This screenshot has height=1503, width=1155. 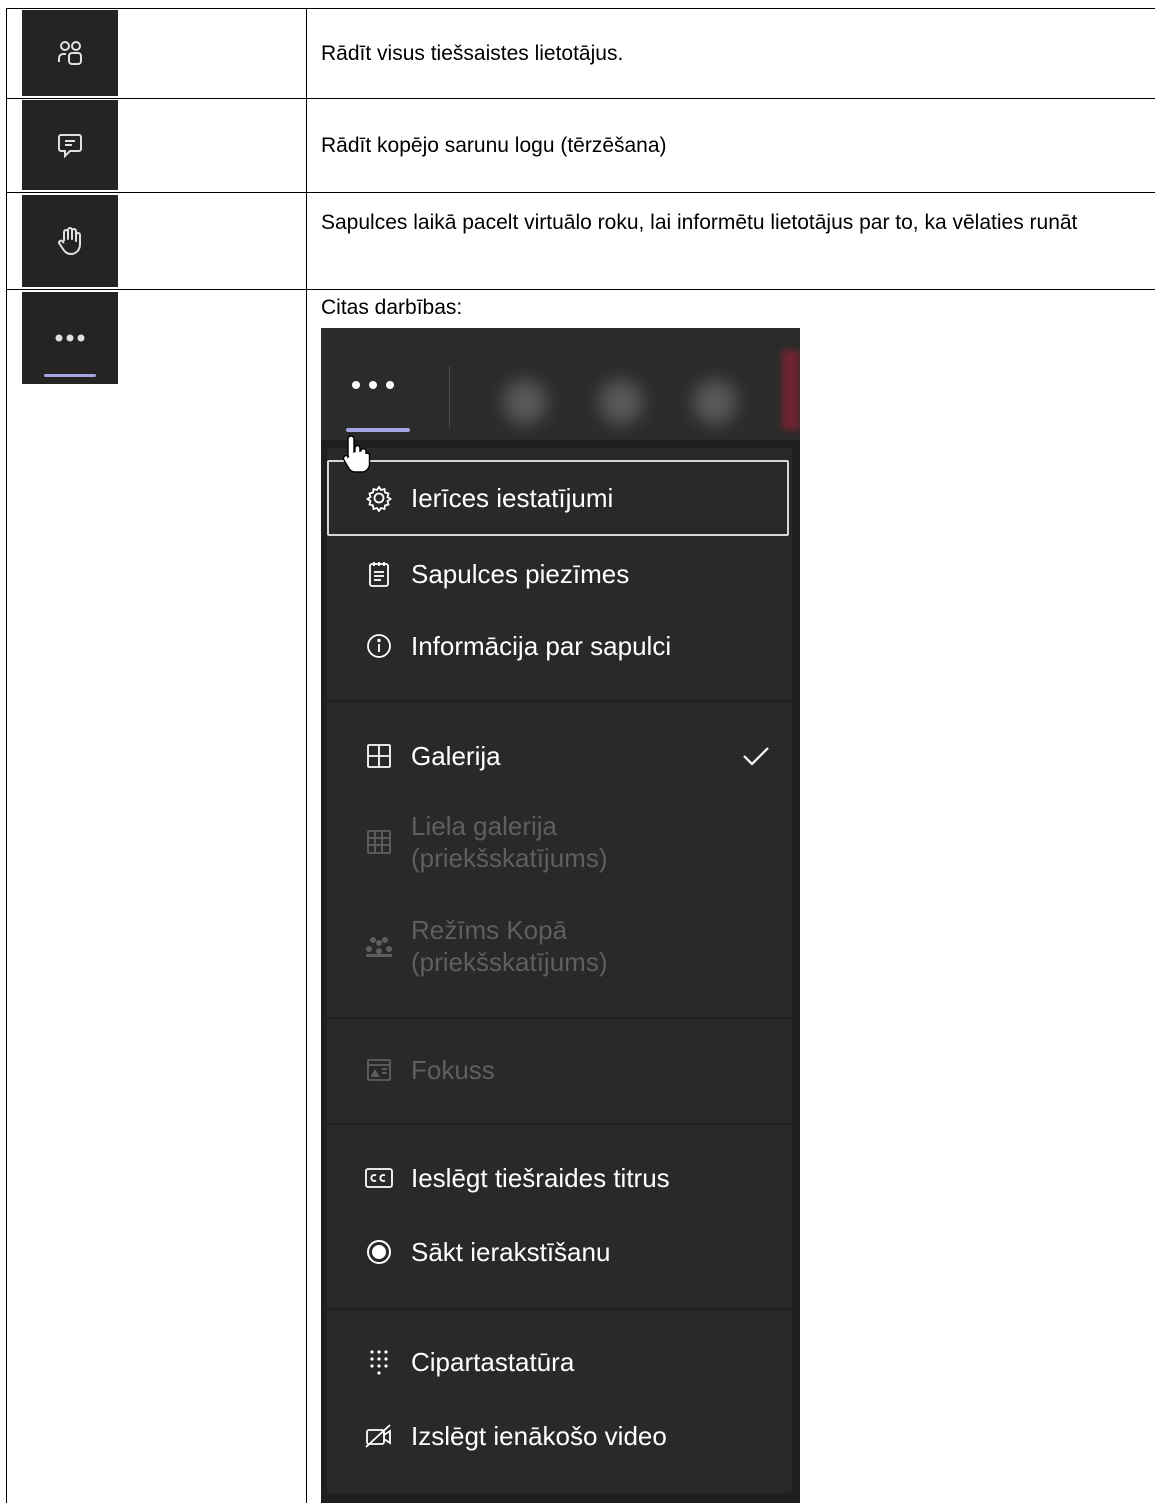 I want to click on table-border-top, so click(x=580, y=8).